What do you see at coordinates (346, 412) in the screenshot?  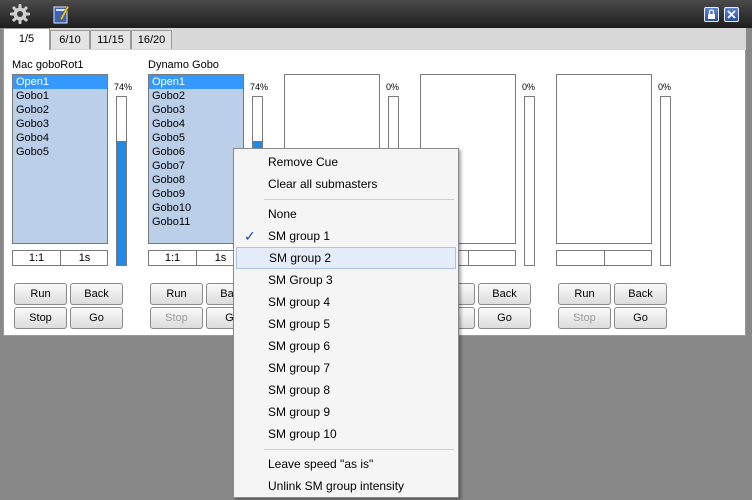 I see `menu-item-sm-group-9: SM group 9` at bounding box center [346, 412].